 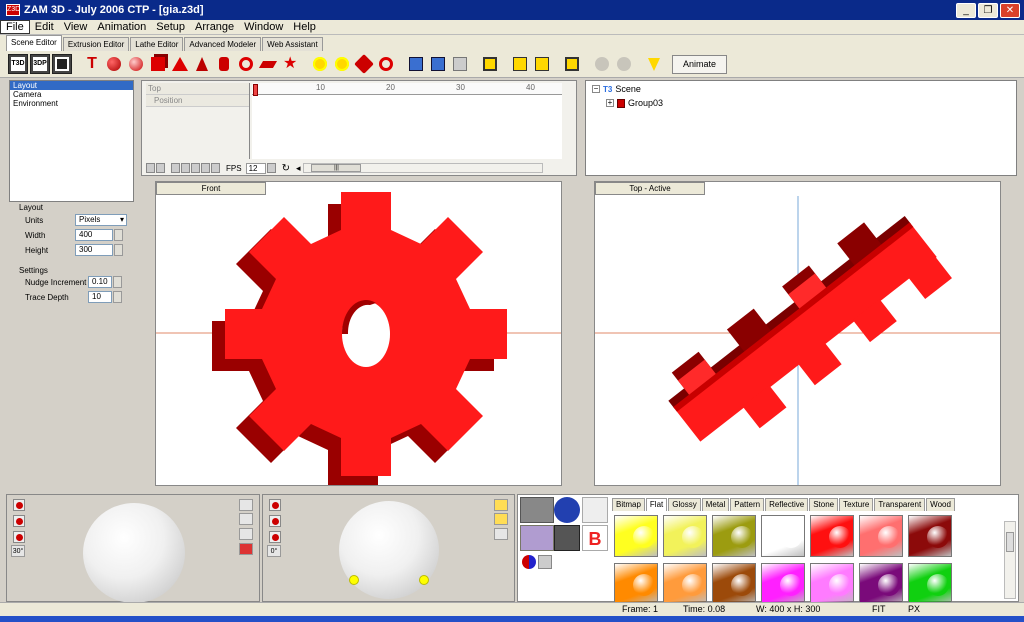 I want to click on edit-button, so click(x=572, y=64).